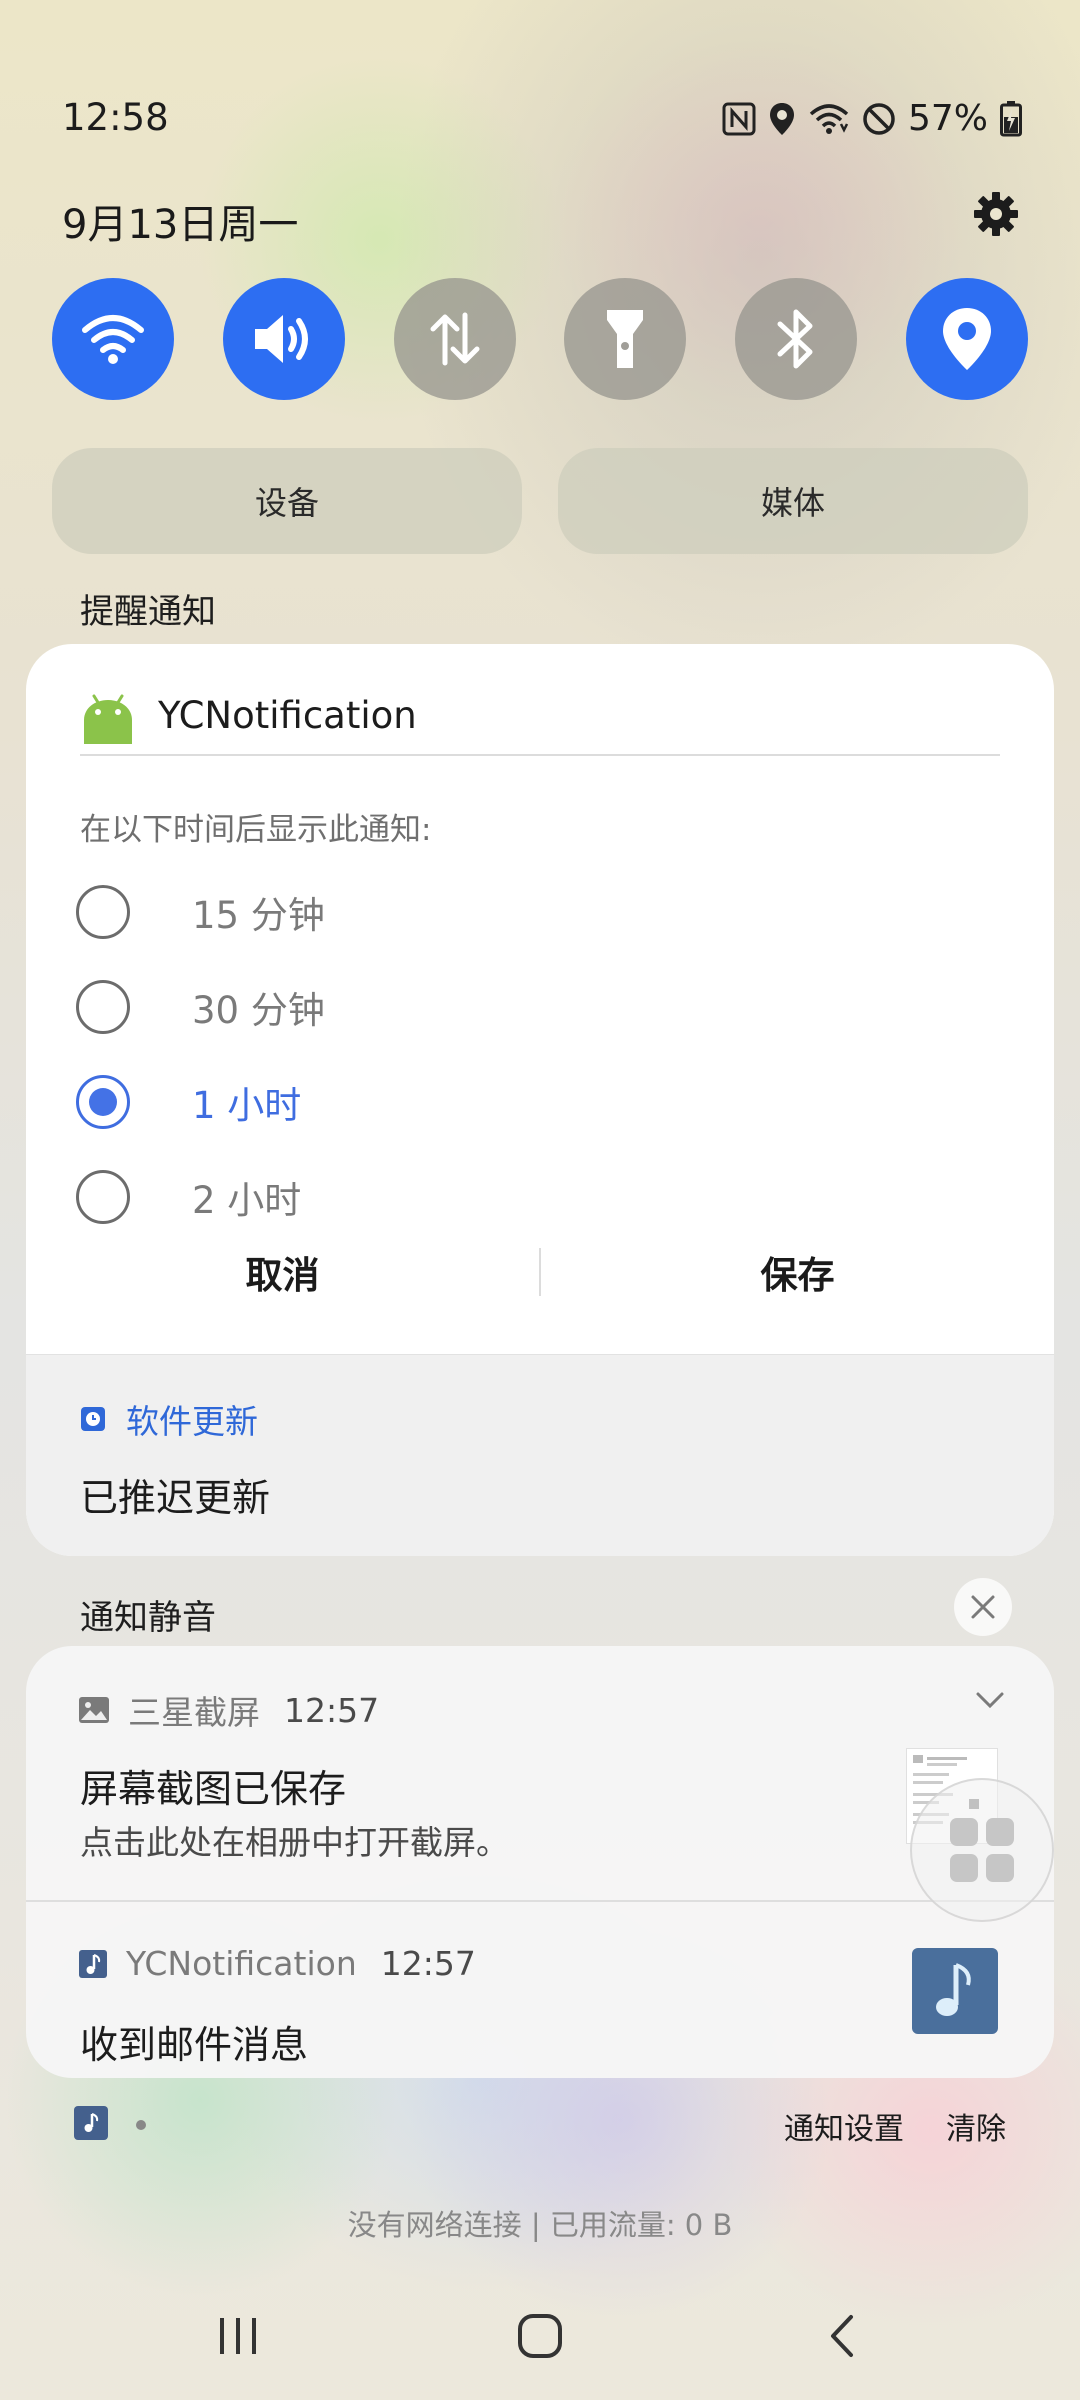 This screenshot has width=1080, height=2400. Describe the element at coordinates (540, 1991) in the screenshot. I see `email-notification: YCNotification 12:57 收到邮件消息` at that location.